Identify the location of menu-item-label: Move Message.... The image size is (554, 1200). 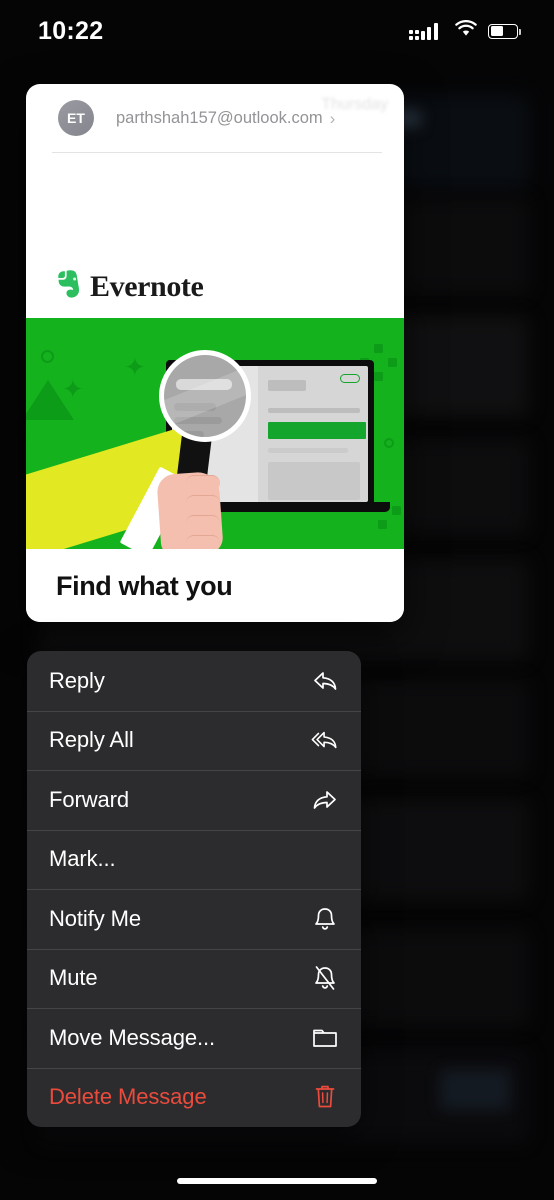
(132, 1037).